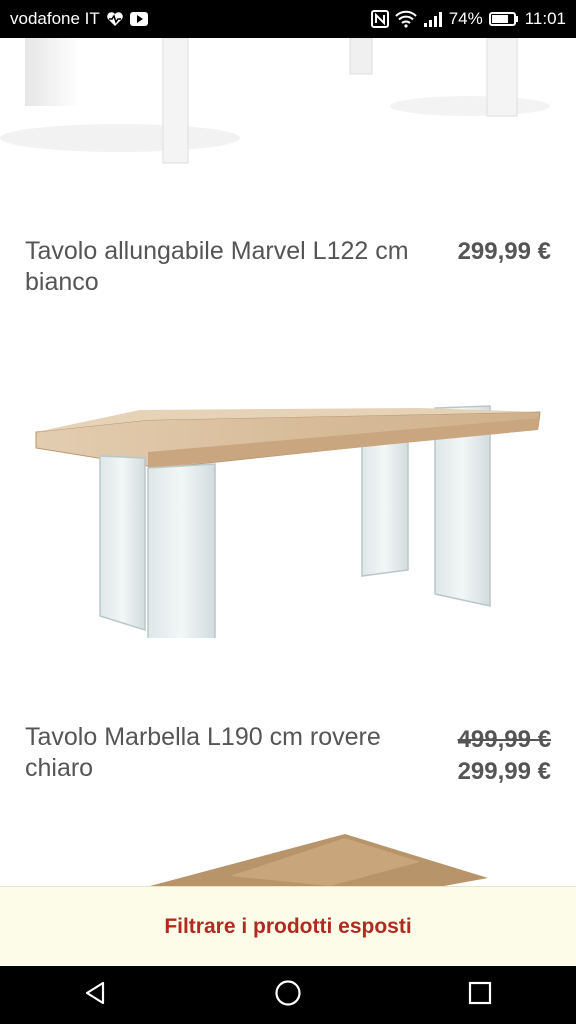 Image resolution: width=576 pixels, height=1024 pixels. I want to click on home-button, so click(288, 995).